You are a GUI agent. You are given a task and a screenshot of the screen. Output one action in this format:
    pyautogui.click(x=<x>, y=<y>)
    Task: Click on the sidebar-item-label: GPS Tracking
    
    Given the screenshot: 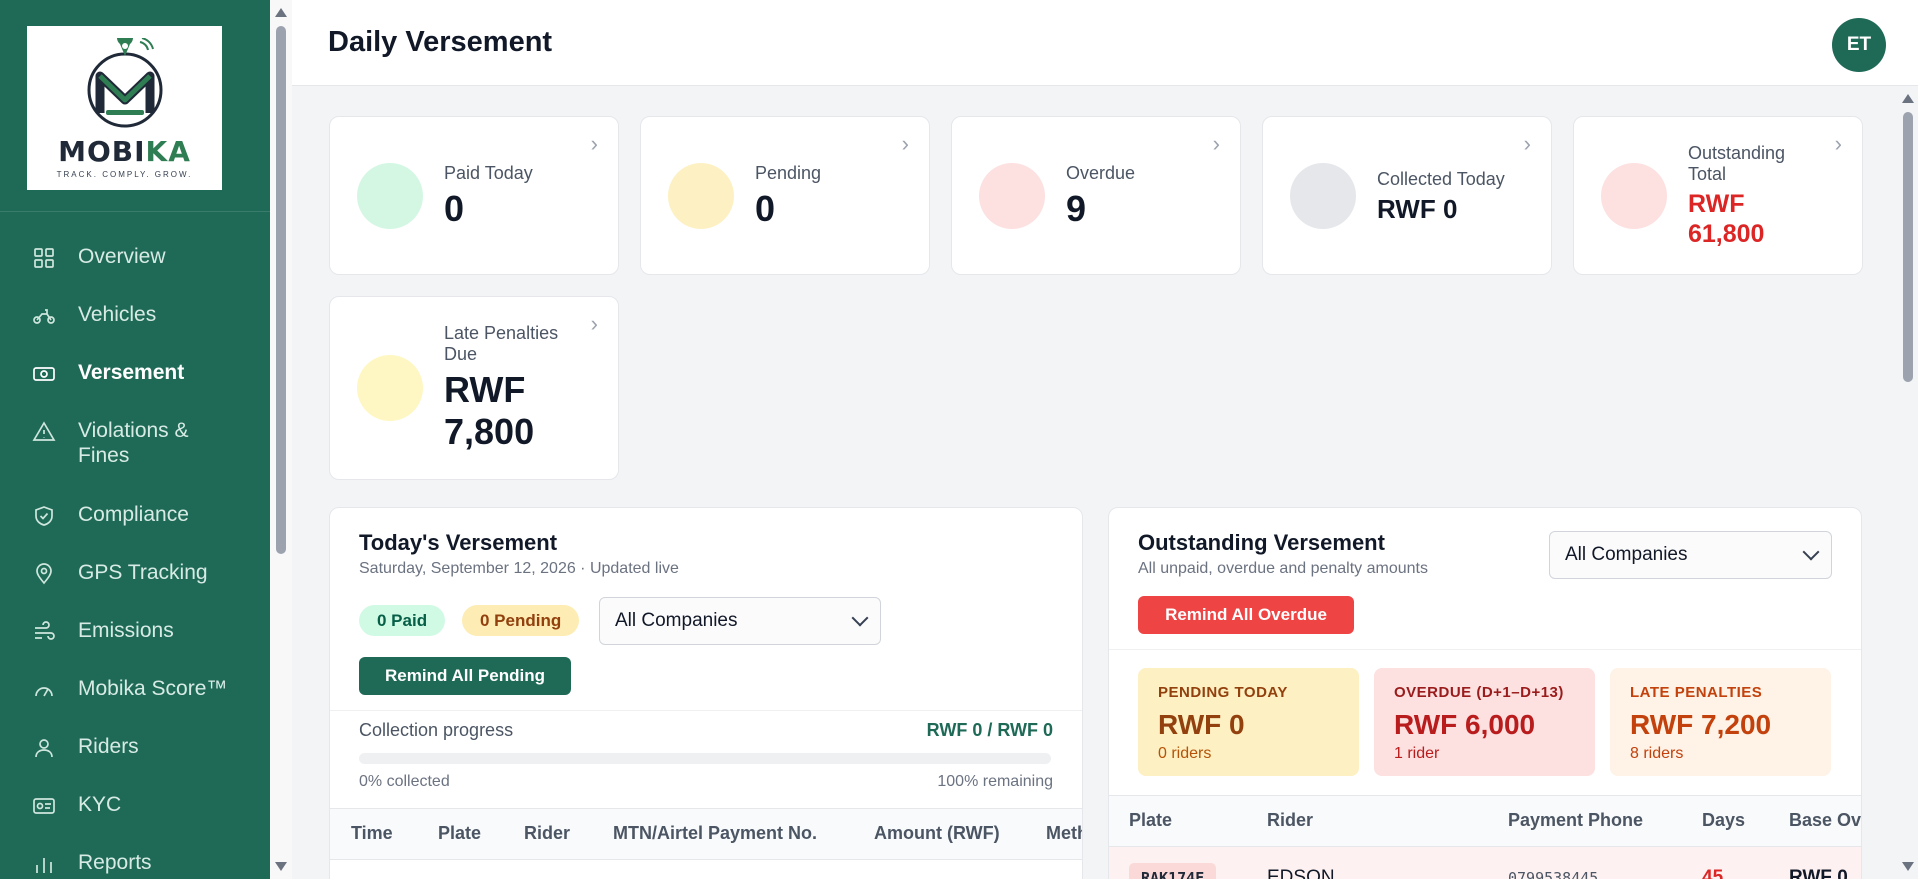 What is the action you would take?
    pyautogui.click(x=143, y=572)
    